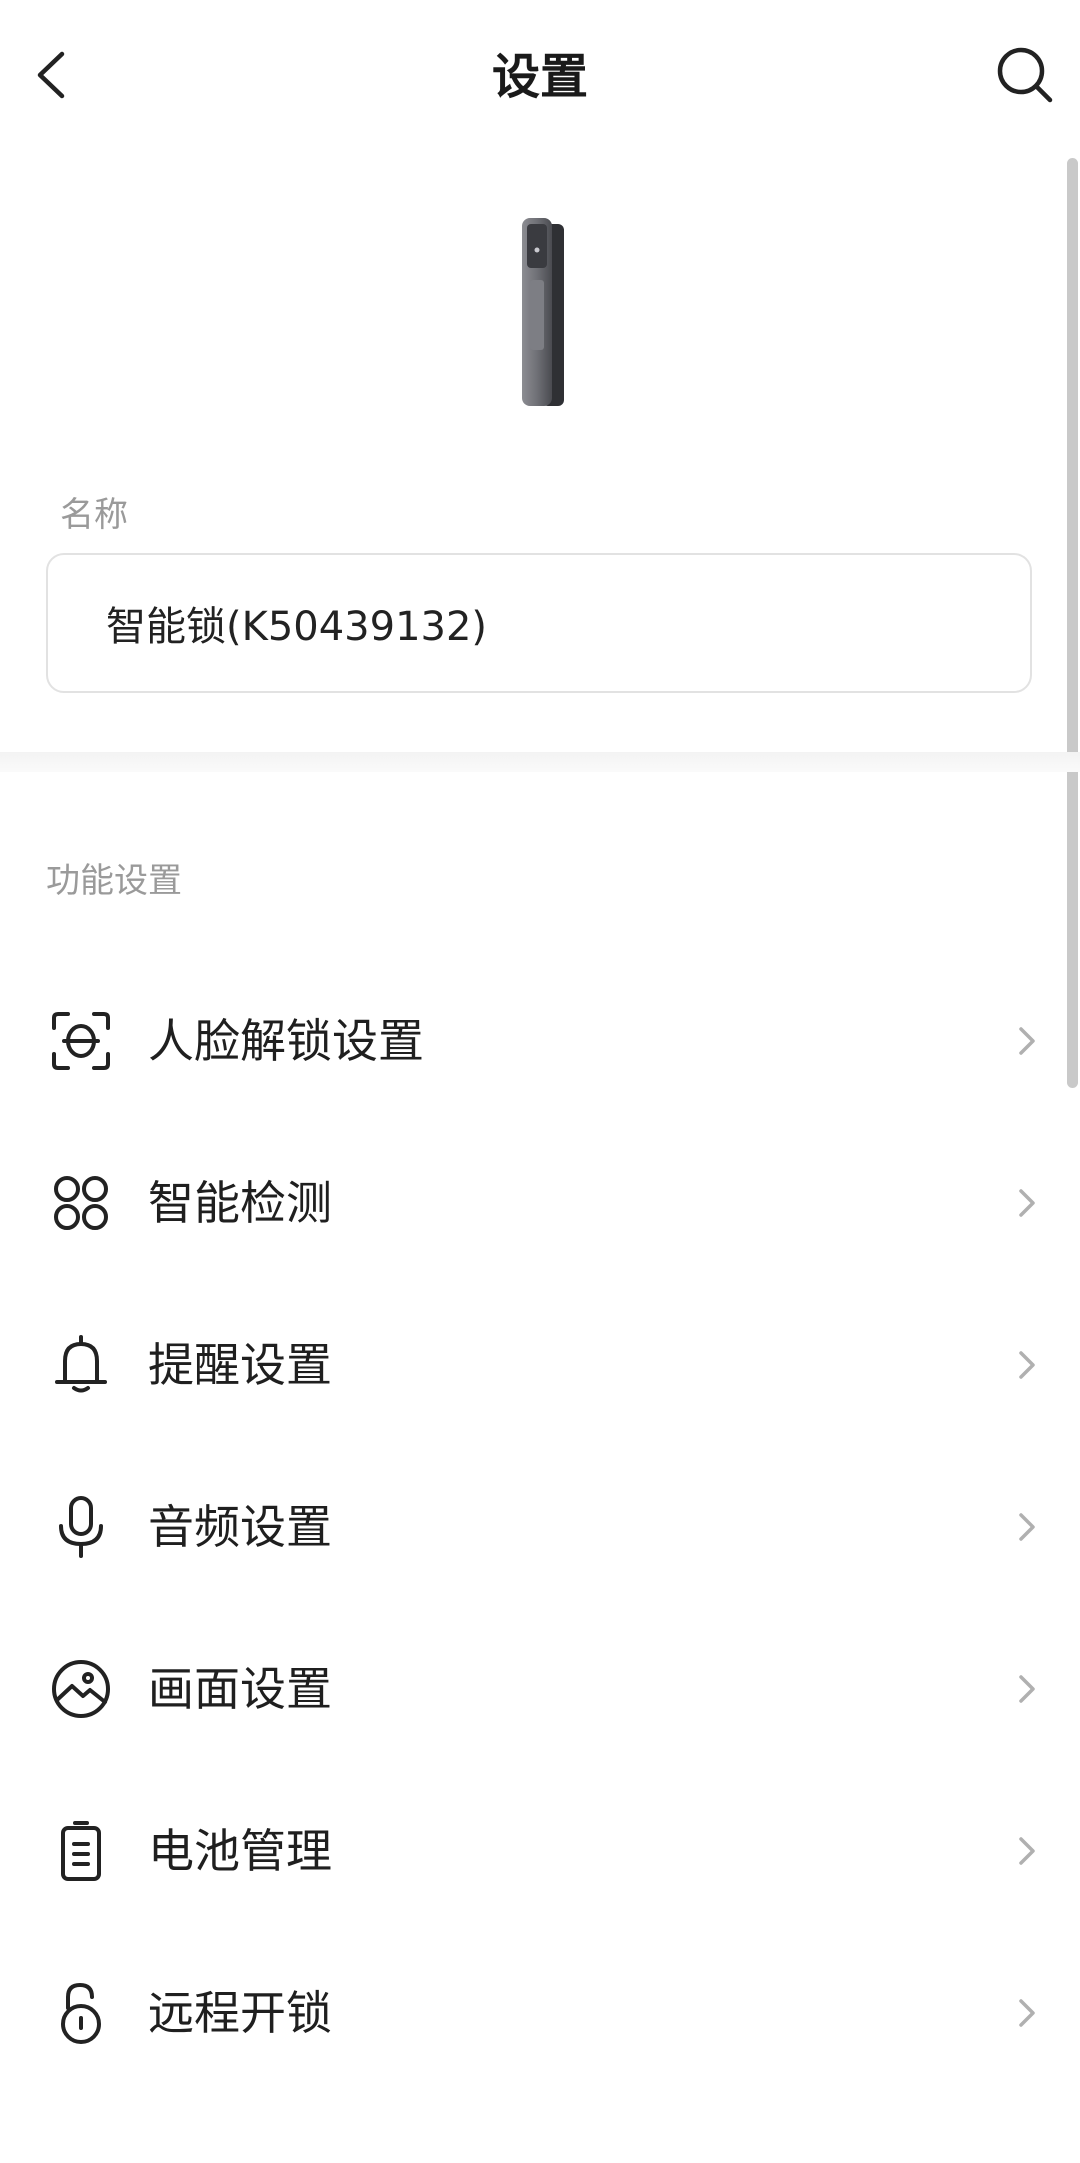  What do you see at coordinates (540, 1041) in the screenshot?
I see `menu-item-face-unlock: 人脸解锁设置` at bounding box center [540, 1041].